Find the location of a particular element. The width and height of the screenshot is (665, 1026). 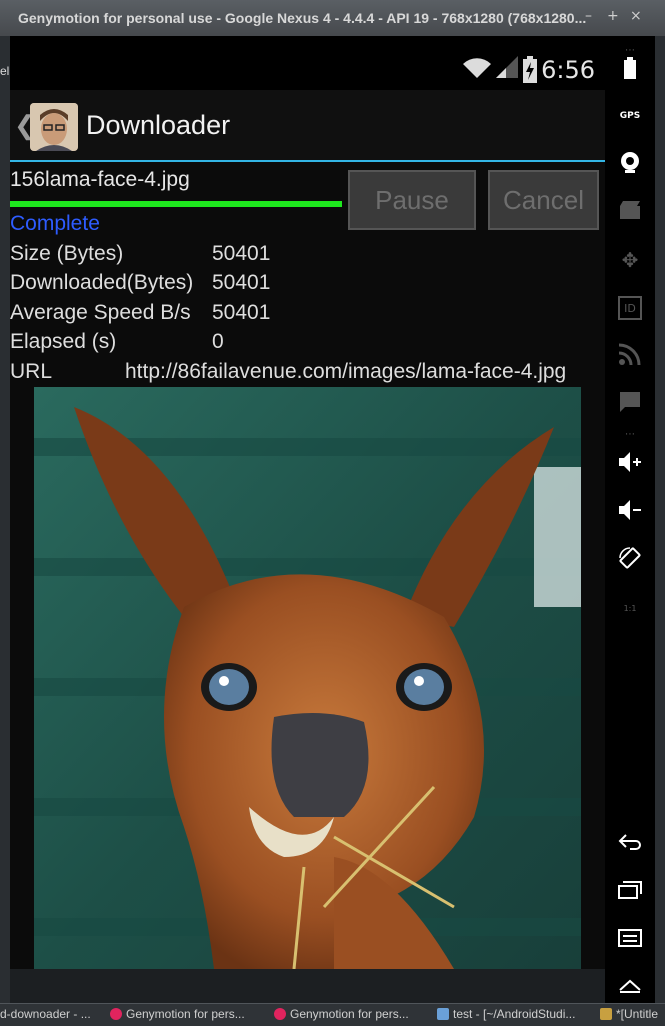

status-clock: 6:56 is located at coordinates (568, 70).